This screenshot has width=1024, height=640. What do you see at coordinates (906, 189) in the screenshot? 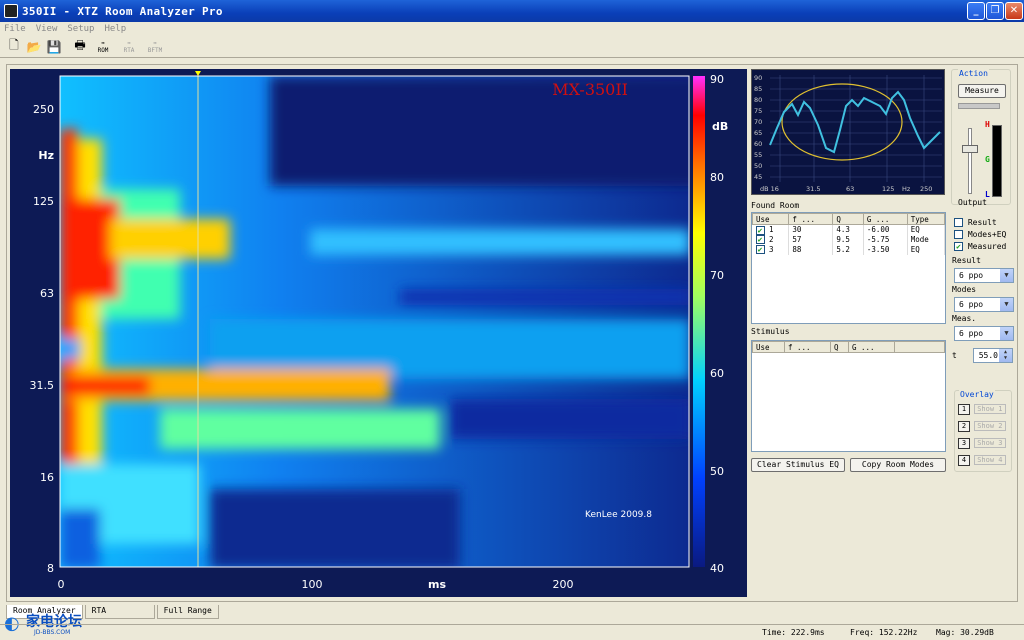
I see `spec-x-unit: Hz` at bounding box center [906, 189].